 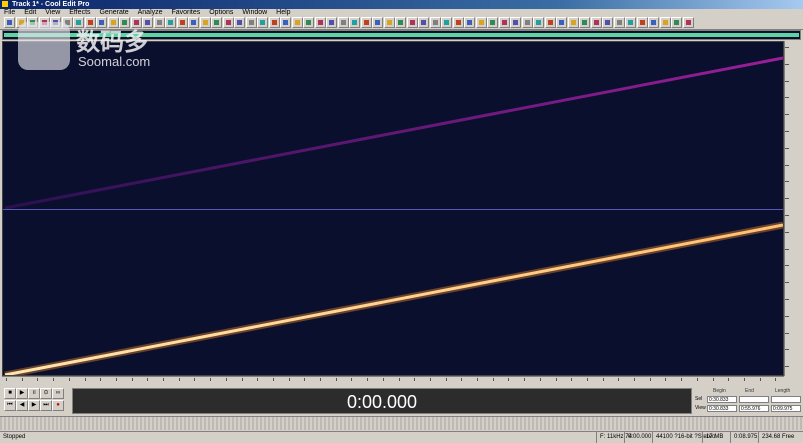 What do you see at coordinates (722, 399) in the screenshot?
I see `sel-begin-field: 0:30.833` at bounding box center [722, 399].